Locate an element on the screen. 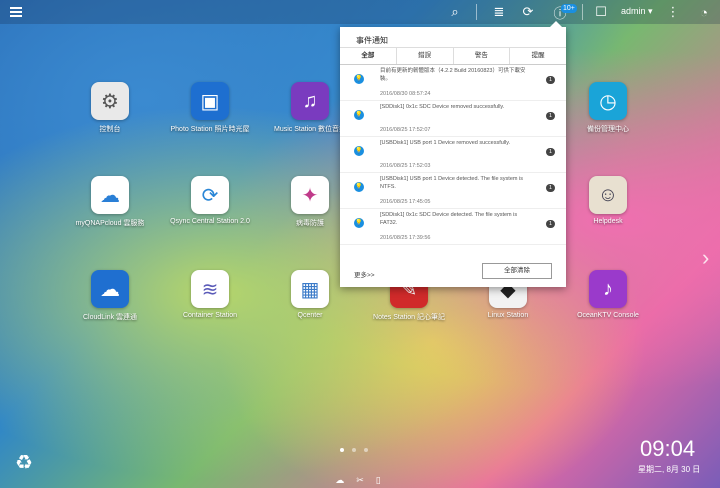  tab-error: 錯誤 is located at coordinates (425, 56).